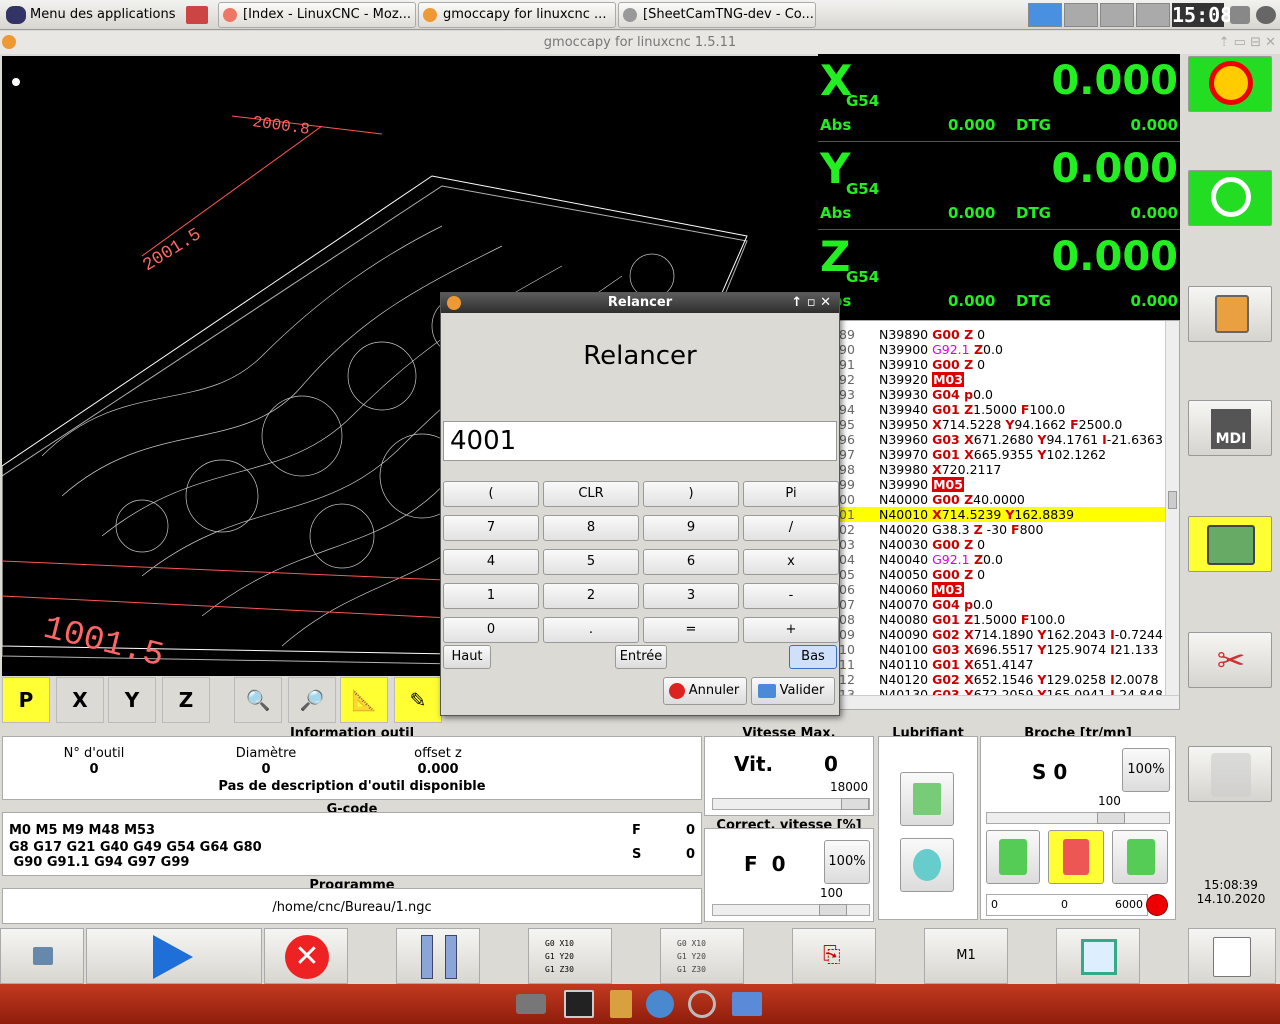  Describe the element at coordinates (1230, 198) in the screenshot. I see `machine-power-button` at that location.